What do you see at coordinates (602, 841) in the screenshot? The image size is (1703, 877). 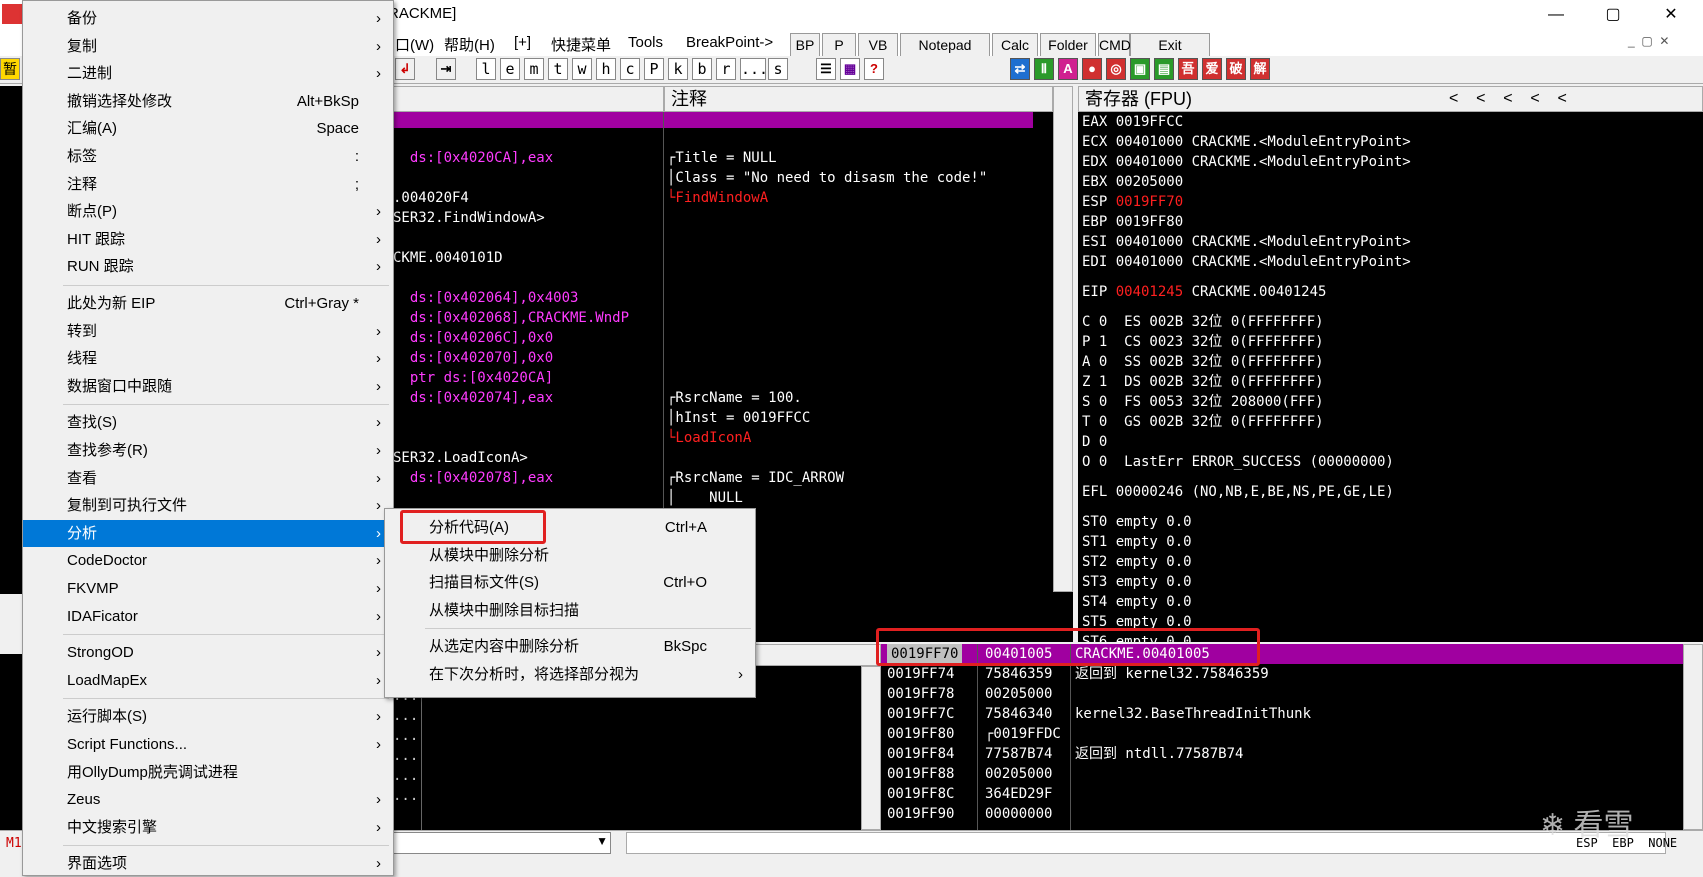 I see `chevron-down-icon: ▼` at bounding box center [602, 841].